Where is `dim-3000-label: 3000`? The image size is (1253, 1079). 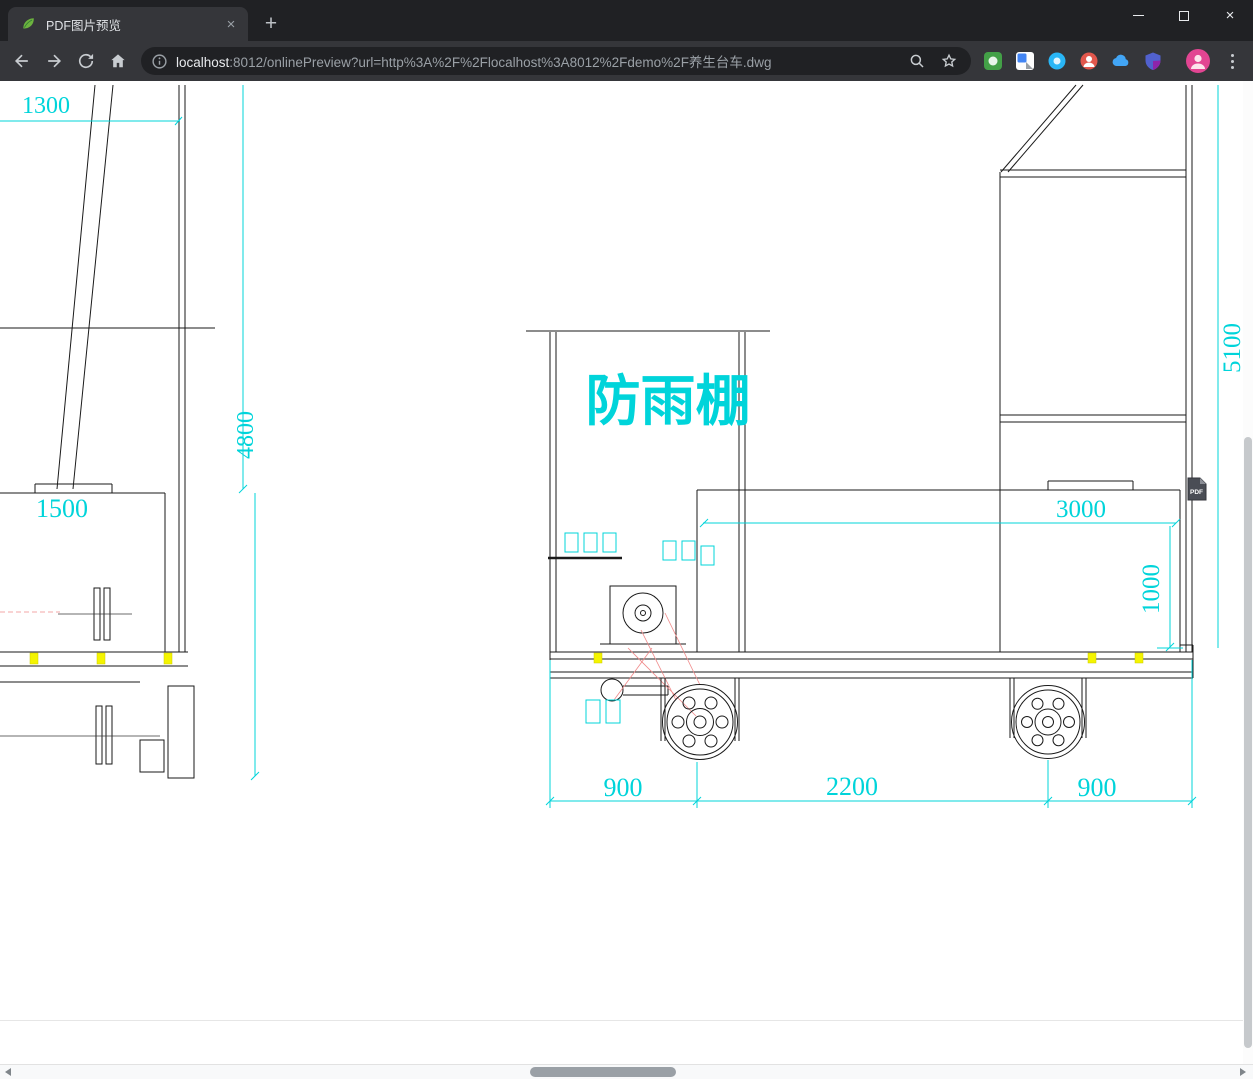
dim-3000-label: 3000 is located at coordinates (1081, 509).